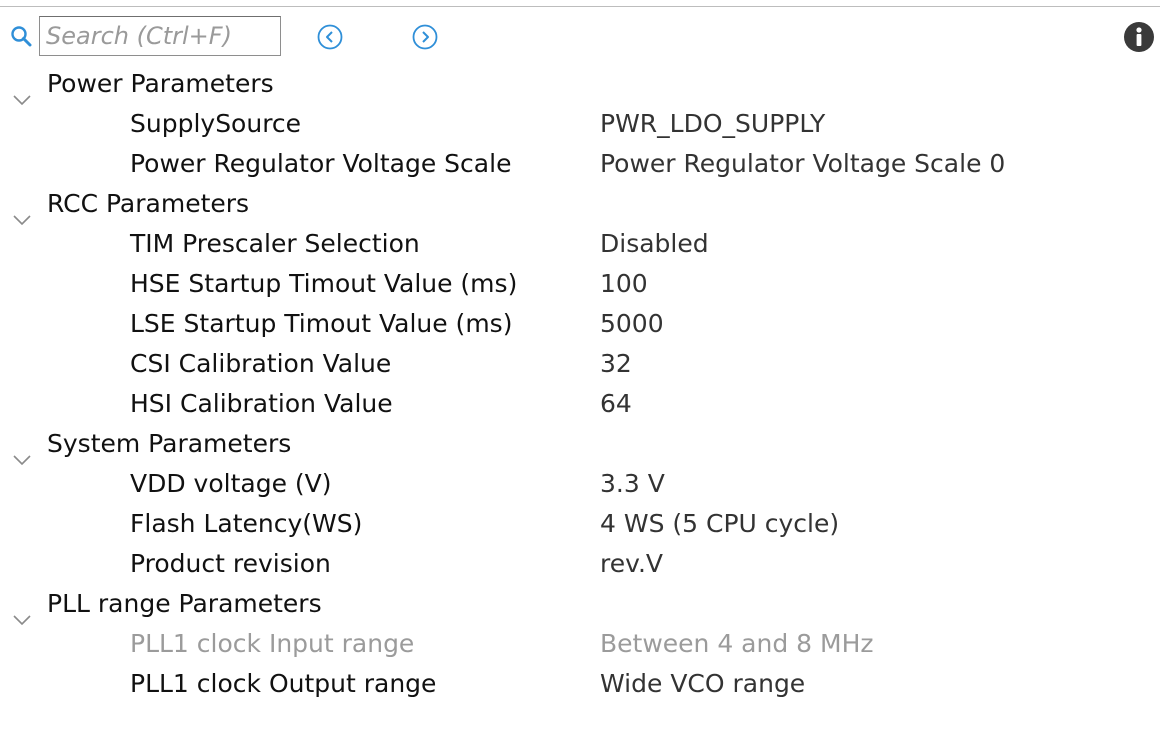 Image resolution: width=1160 pixels, height=740 pixels. What do you see at coordinates (160, 83) in the screenshot?
I see `group-label: Power Parameters` at bounding box center [160, 83].